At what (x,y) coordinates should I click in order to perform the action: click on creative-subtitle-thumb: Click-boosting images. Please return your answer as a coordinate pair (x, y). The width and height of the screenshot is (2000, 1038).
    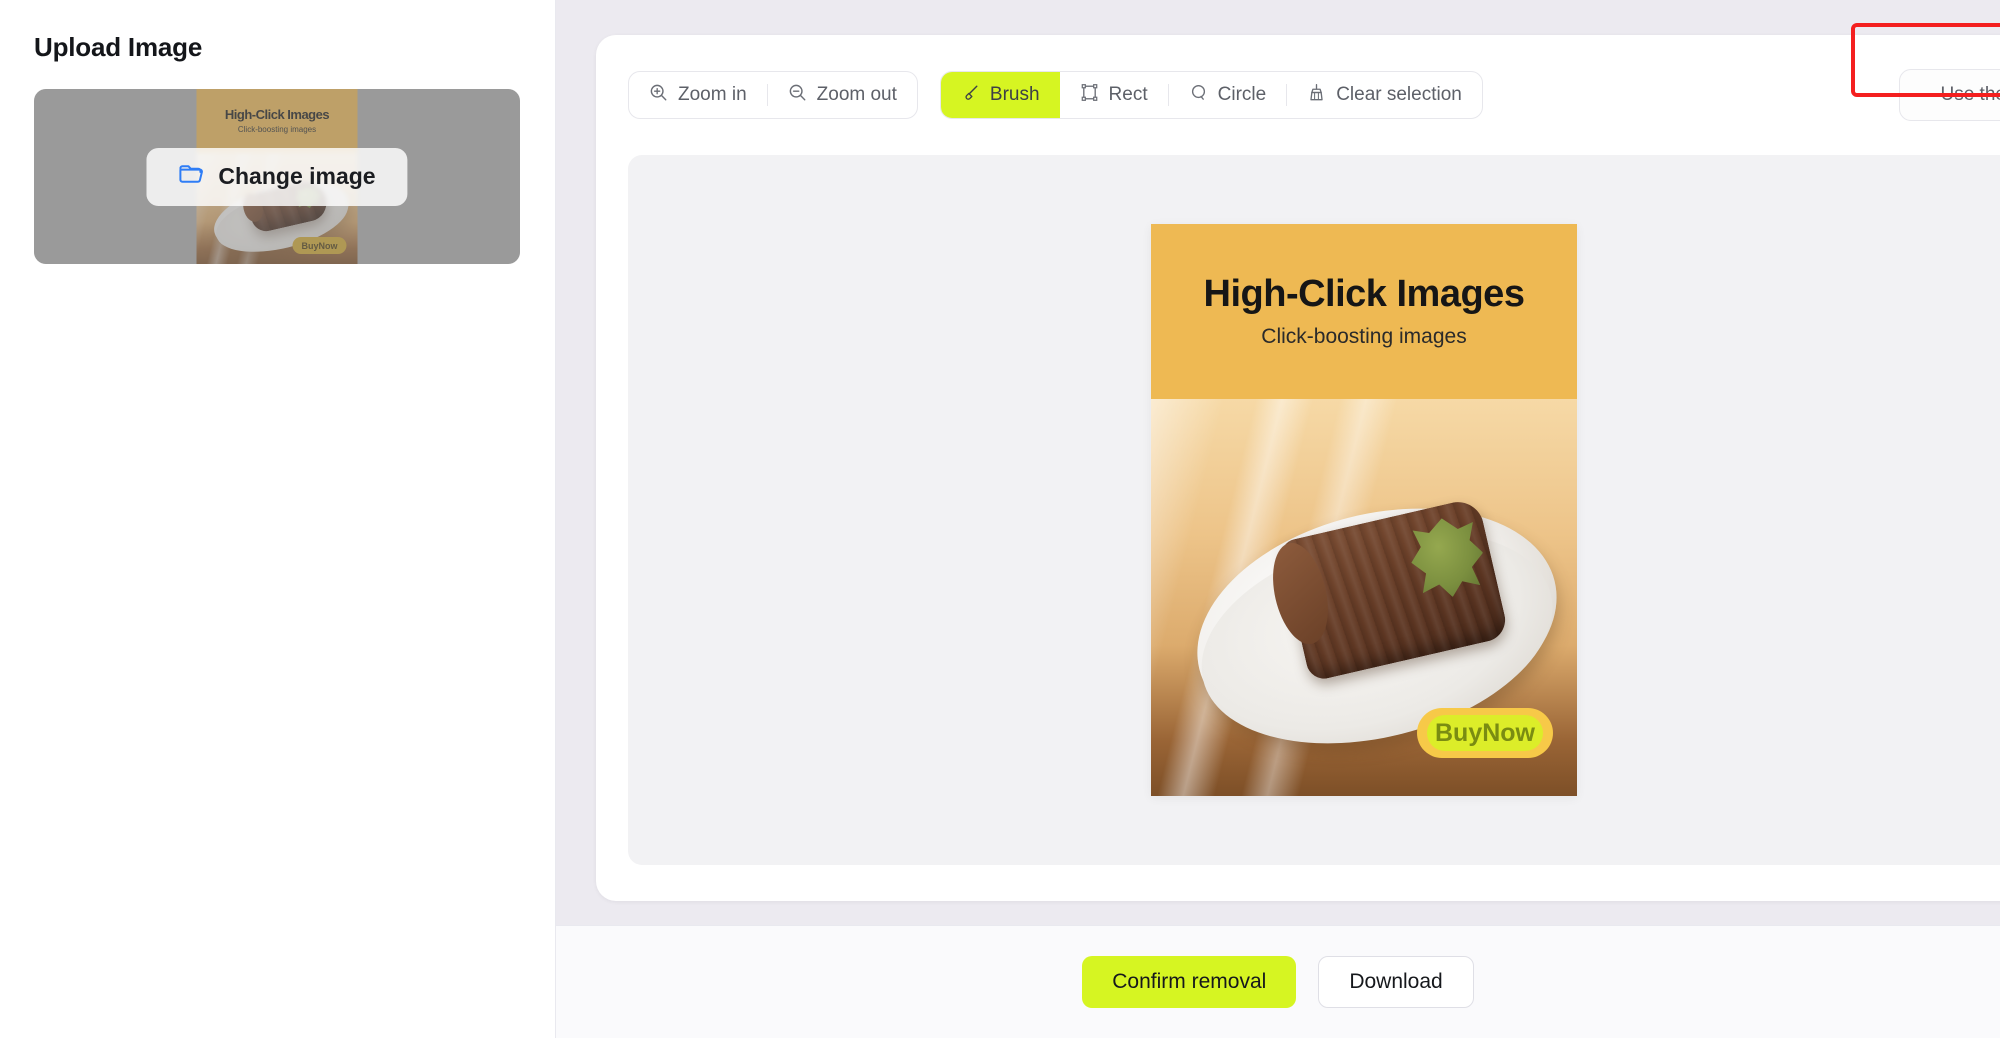
    Looking at the image, I should click on (277, 130).